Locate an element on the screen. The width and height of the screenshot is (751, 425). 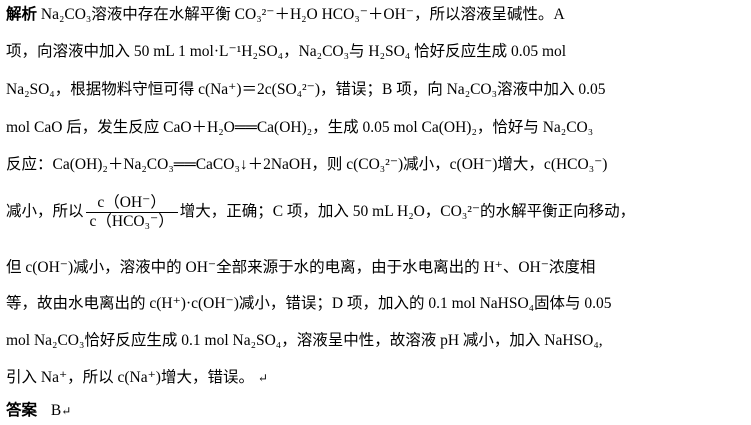
concentration-ratio-fraction: c（OH⁻） c（HCO₃⁻） is located at coordinates (131, 212).